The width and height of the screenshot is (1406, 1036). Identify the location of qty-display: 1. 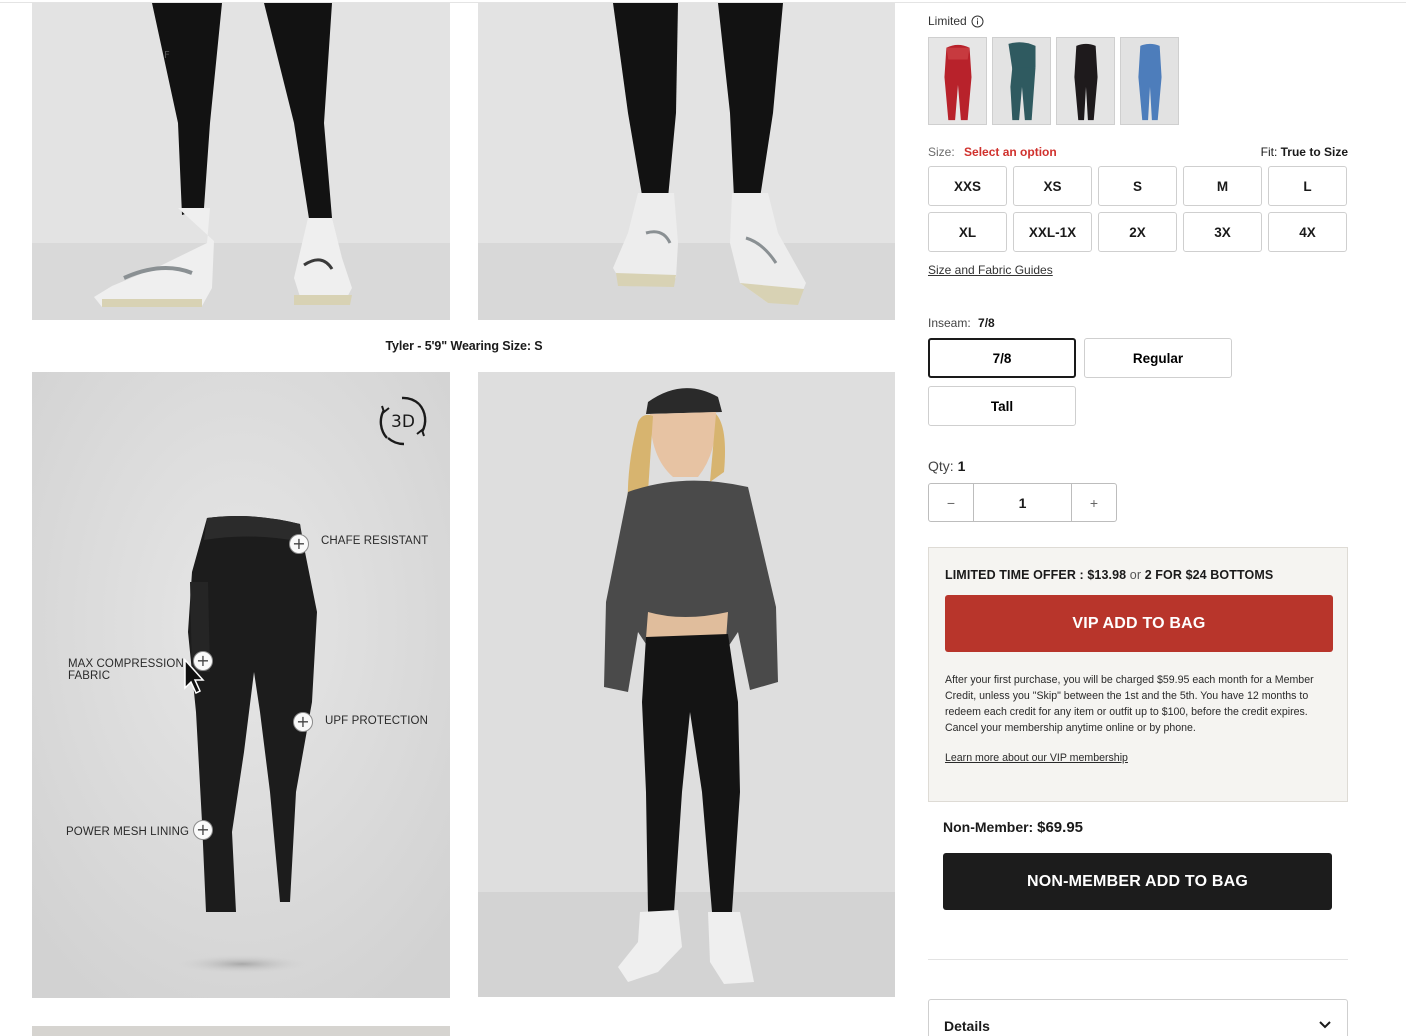
(961, 466).